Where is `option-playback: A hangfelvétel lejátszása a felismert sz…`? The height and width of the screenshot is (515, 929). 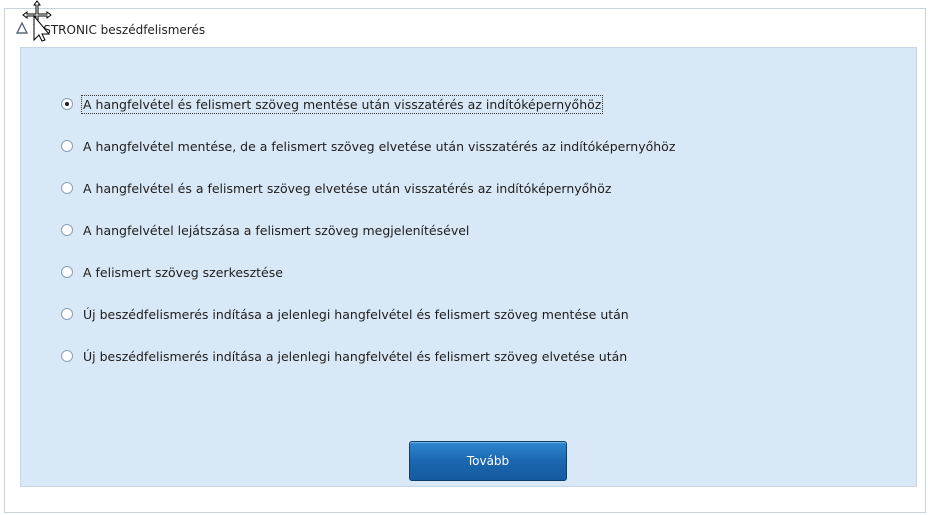
option-playback: A hangfelvétel lejátszása a felismert sz… is located at coordinates (265, 230).